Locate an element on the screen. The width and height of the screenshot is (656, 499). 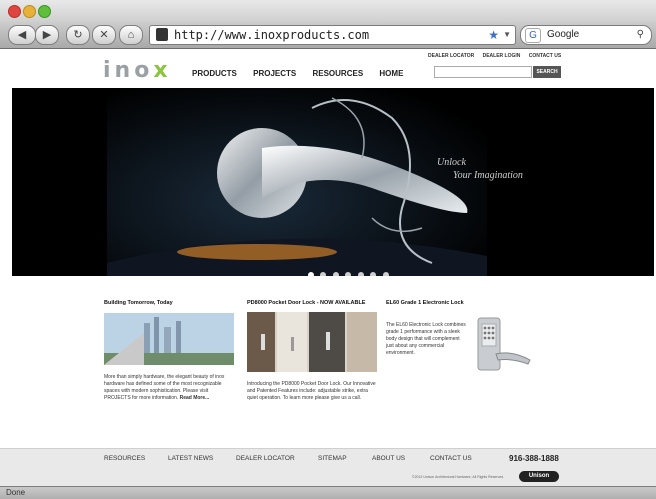
unison-logo-text: Unison is located at coordinates (539, 476).